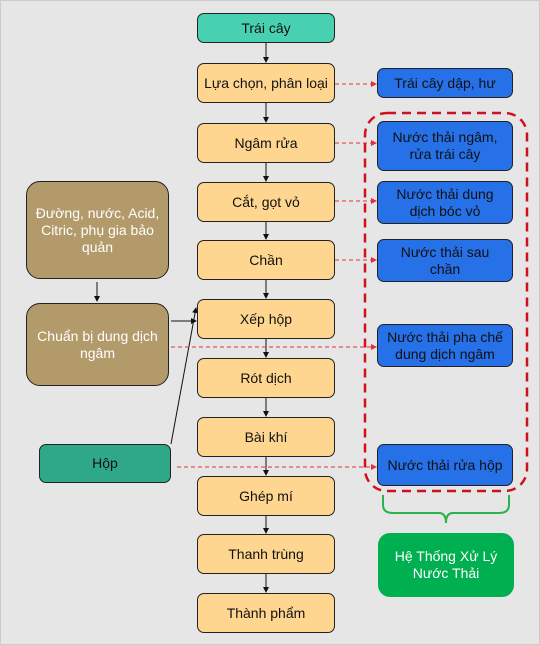 The width and height of the screenshot is (540, 645). I want to click on step-blanching: Chần, so click(266, 260).